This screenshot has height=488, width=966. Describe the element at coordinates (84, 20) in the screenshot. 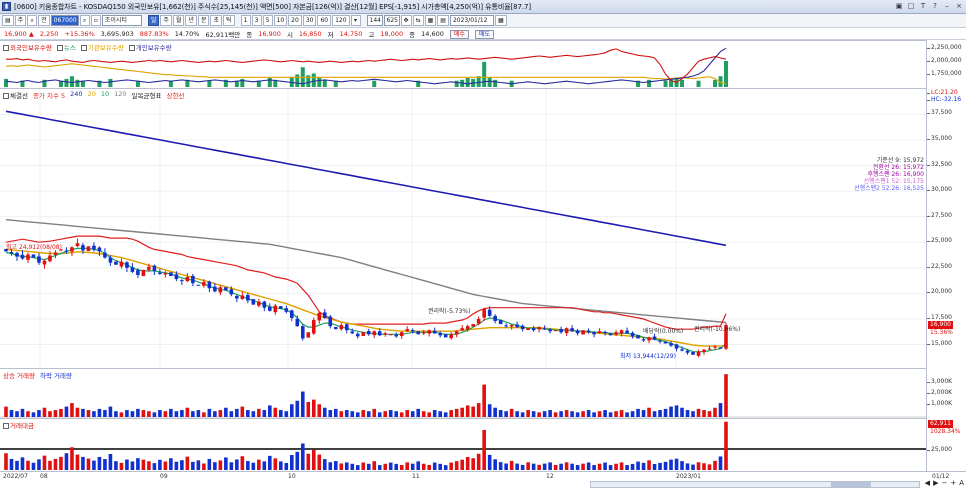

I see `stock-search-icon: ⌕` at that location.